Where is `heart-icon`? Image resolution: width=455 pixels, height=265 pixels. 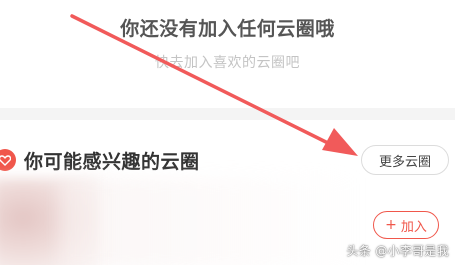
heart-icon is located at coordinates (8, 160).